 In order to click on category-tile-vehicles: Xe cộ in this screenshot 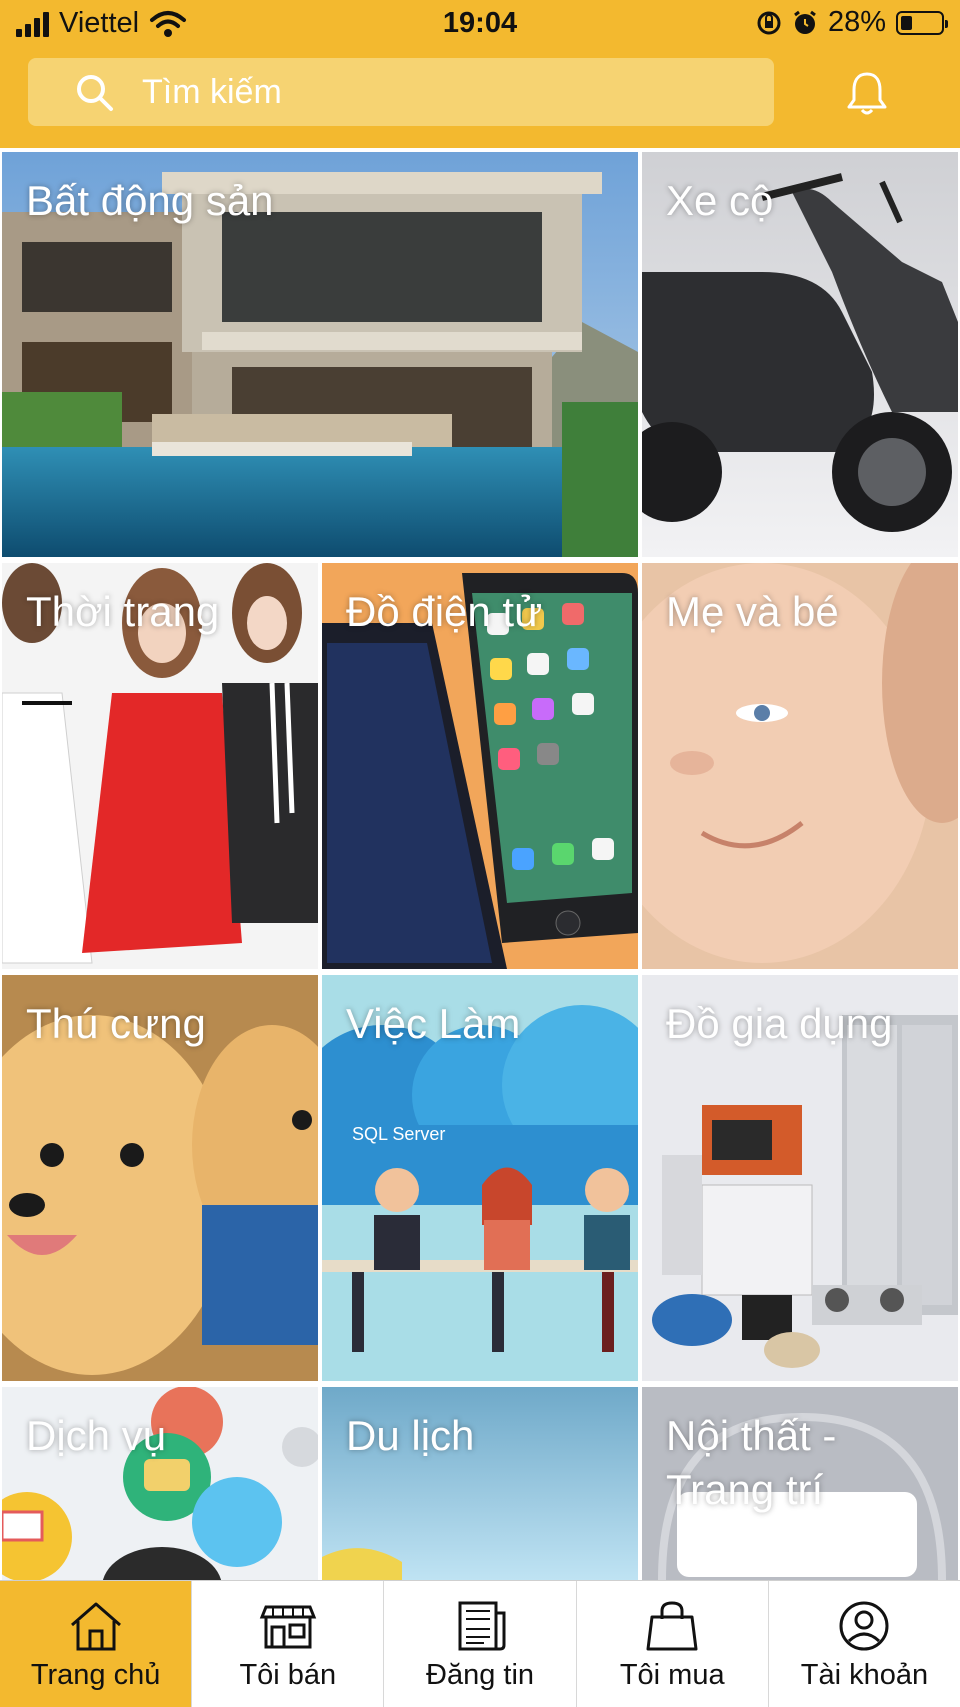, I will do `click(800, 354)`.